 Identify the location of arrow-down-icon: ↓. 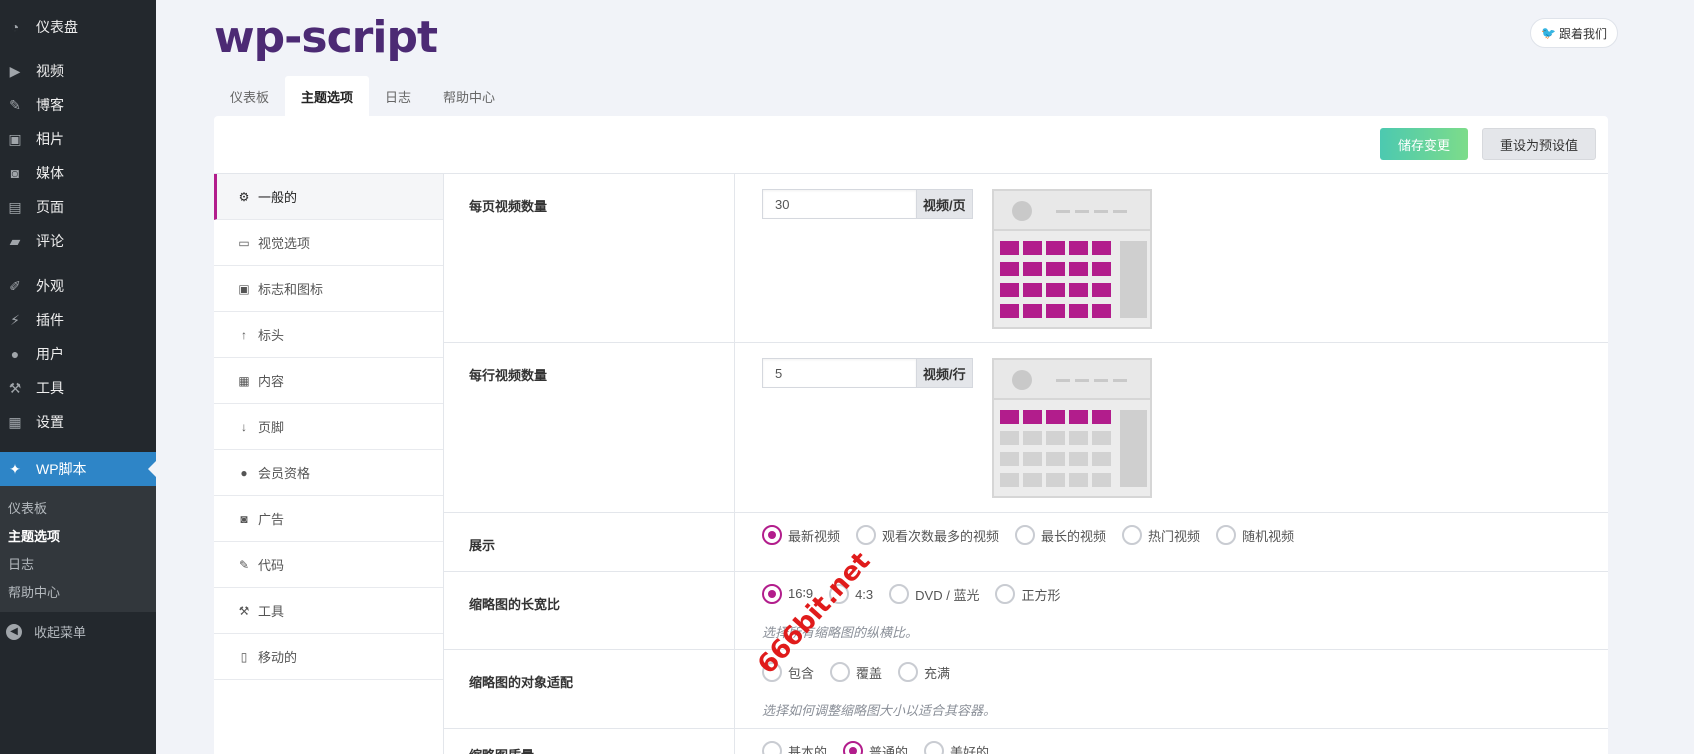
(244, 426).